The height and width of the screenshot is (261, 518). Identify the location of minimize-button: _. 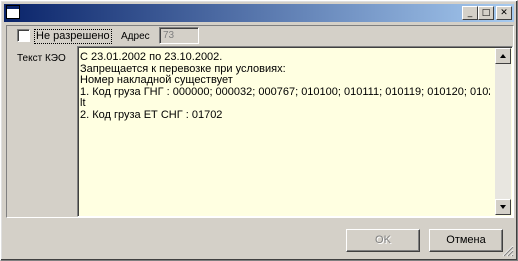
(470, 13).